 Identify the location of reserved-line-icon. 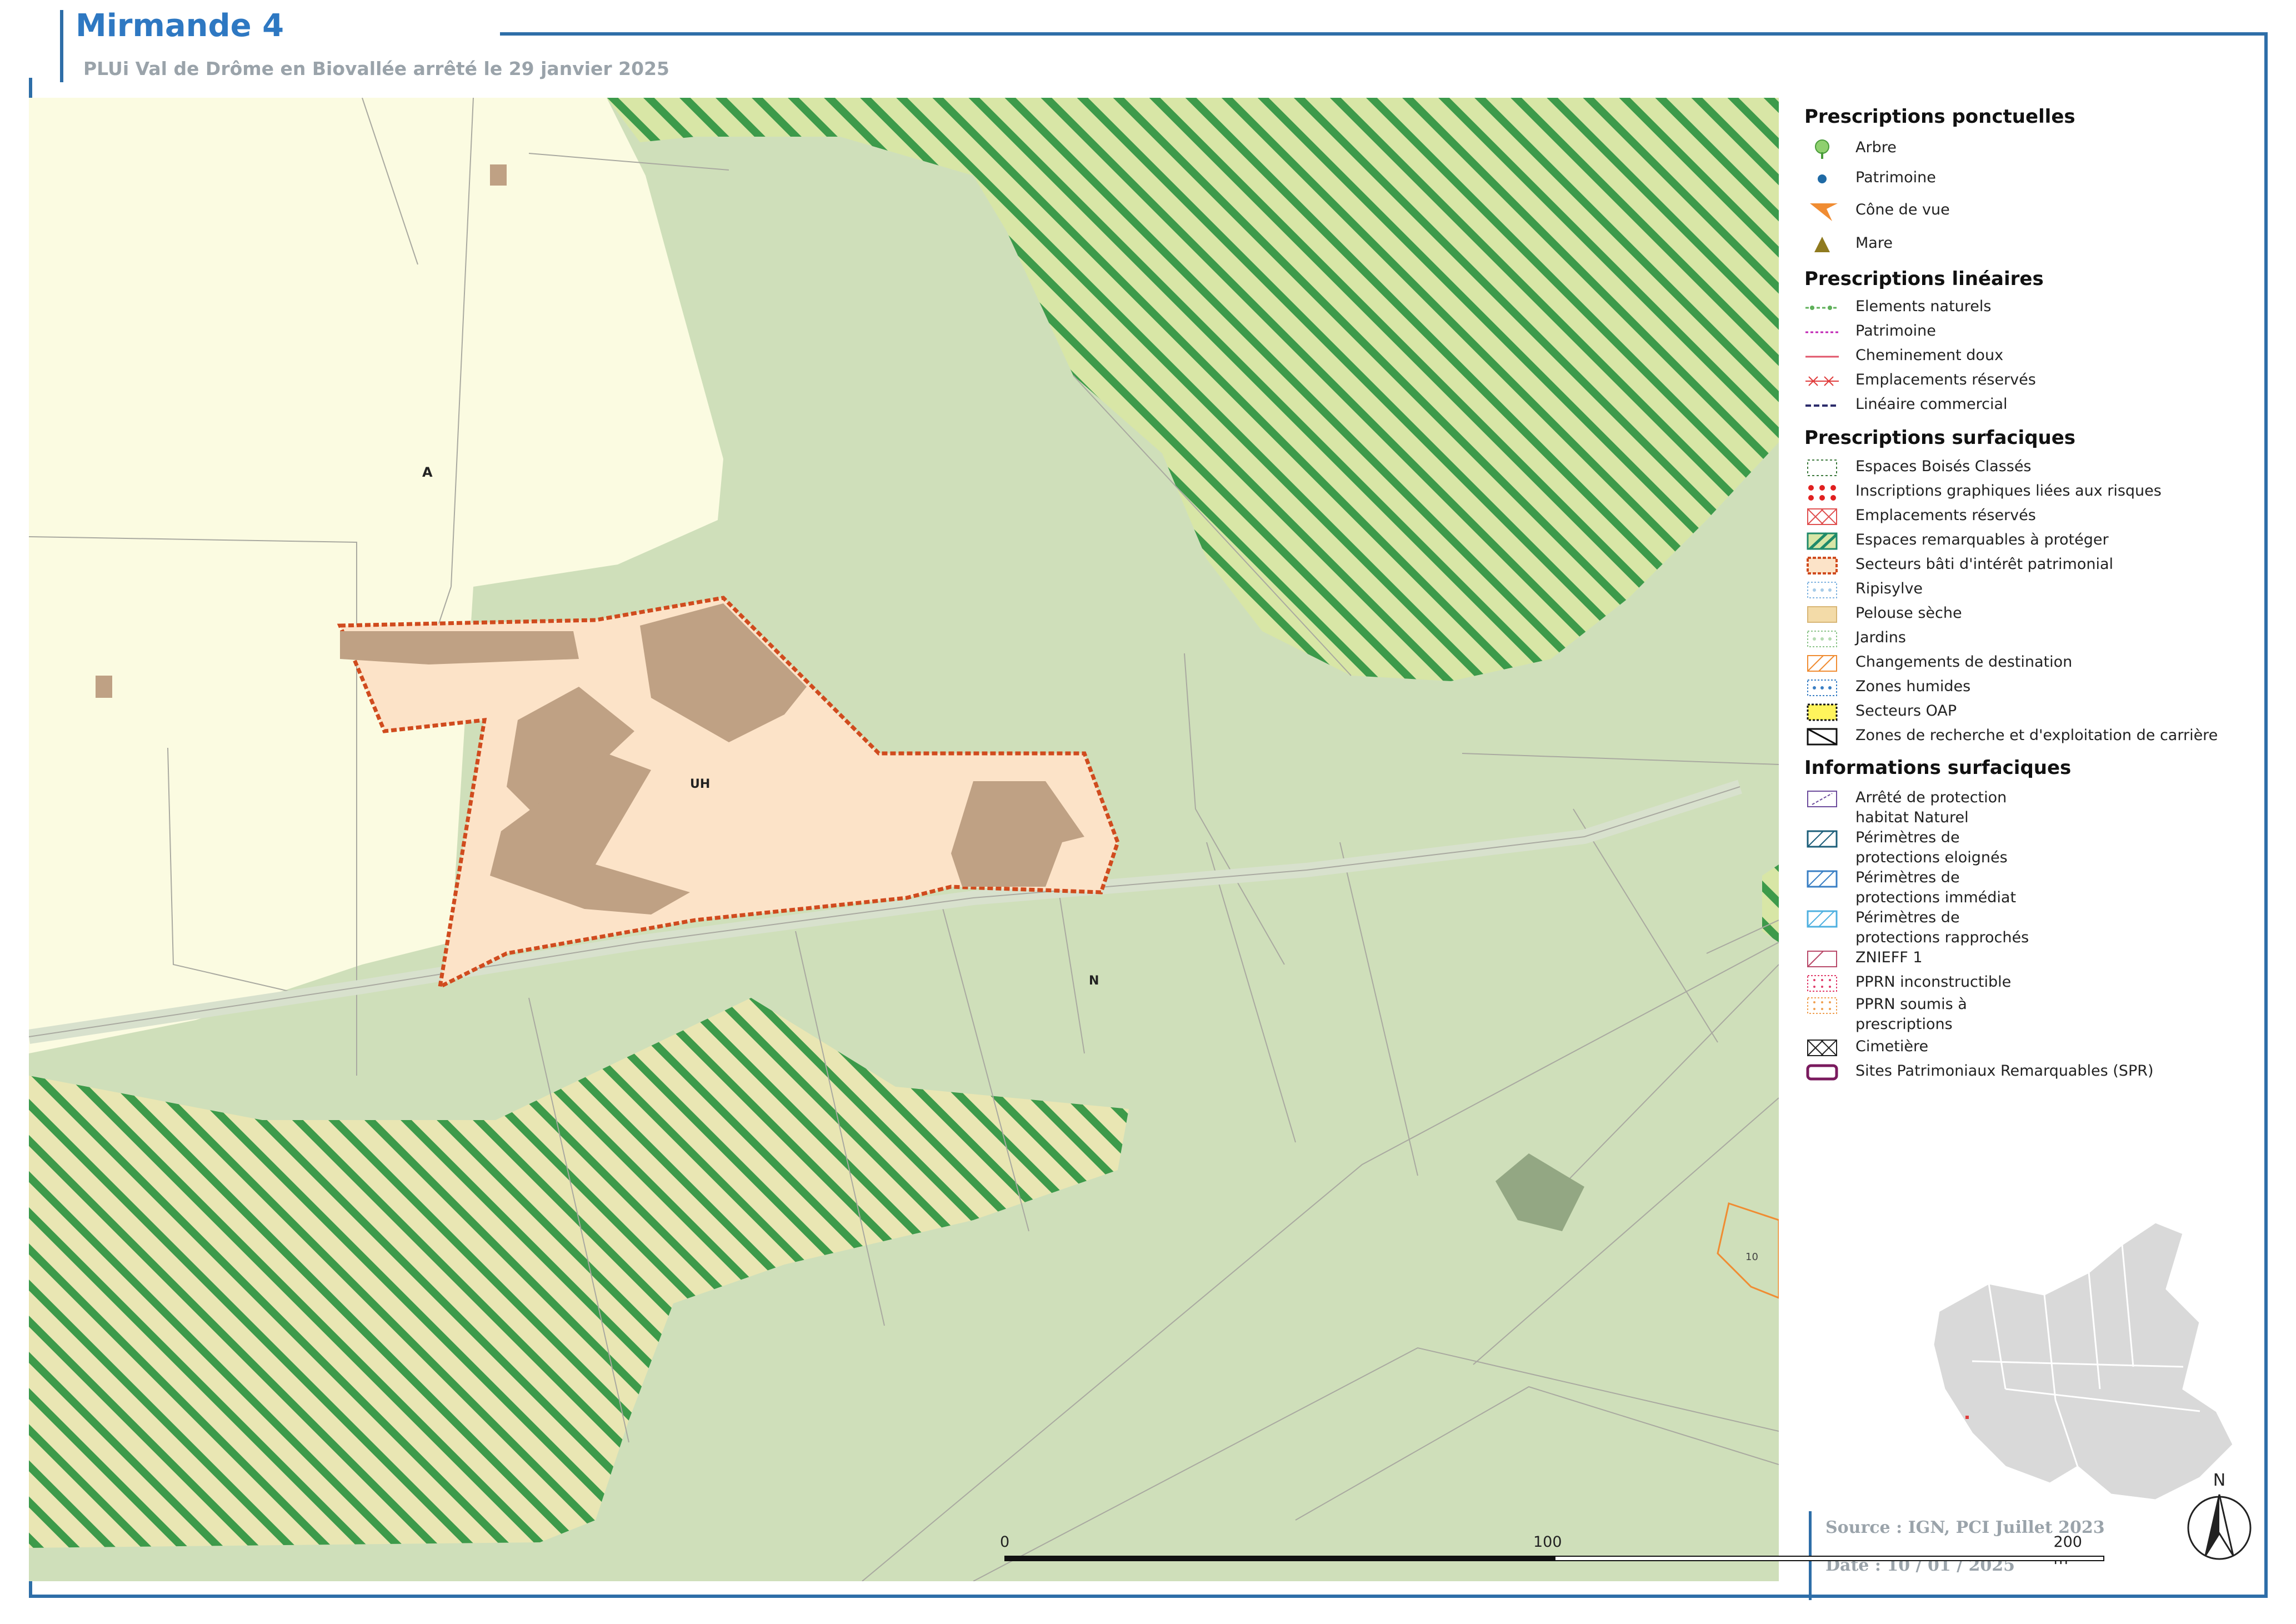
(1822, 381).